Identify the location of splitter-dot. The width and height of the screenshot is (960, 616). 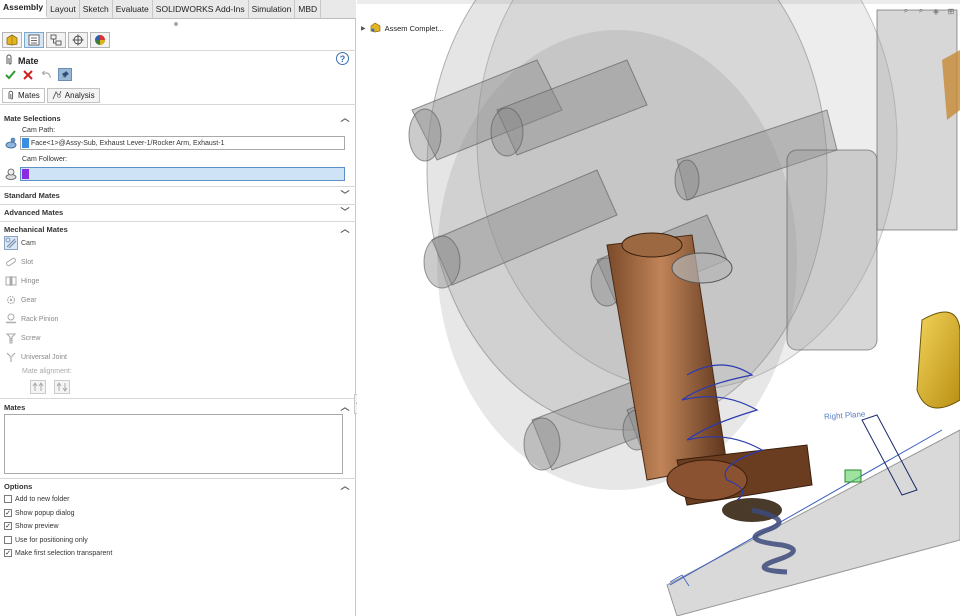
(176, 24).